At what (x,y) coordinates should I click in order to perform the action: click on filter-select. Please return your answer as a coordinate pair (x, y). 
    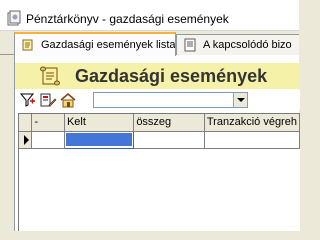
    Looking at the image, I should click on (170, 100).